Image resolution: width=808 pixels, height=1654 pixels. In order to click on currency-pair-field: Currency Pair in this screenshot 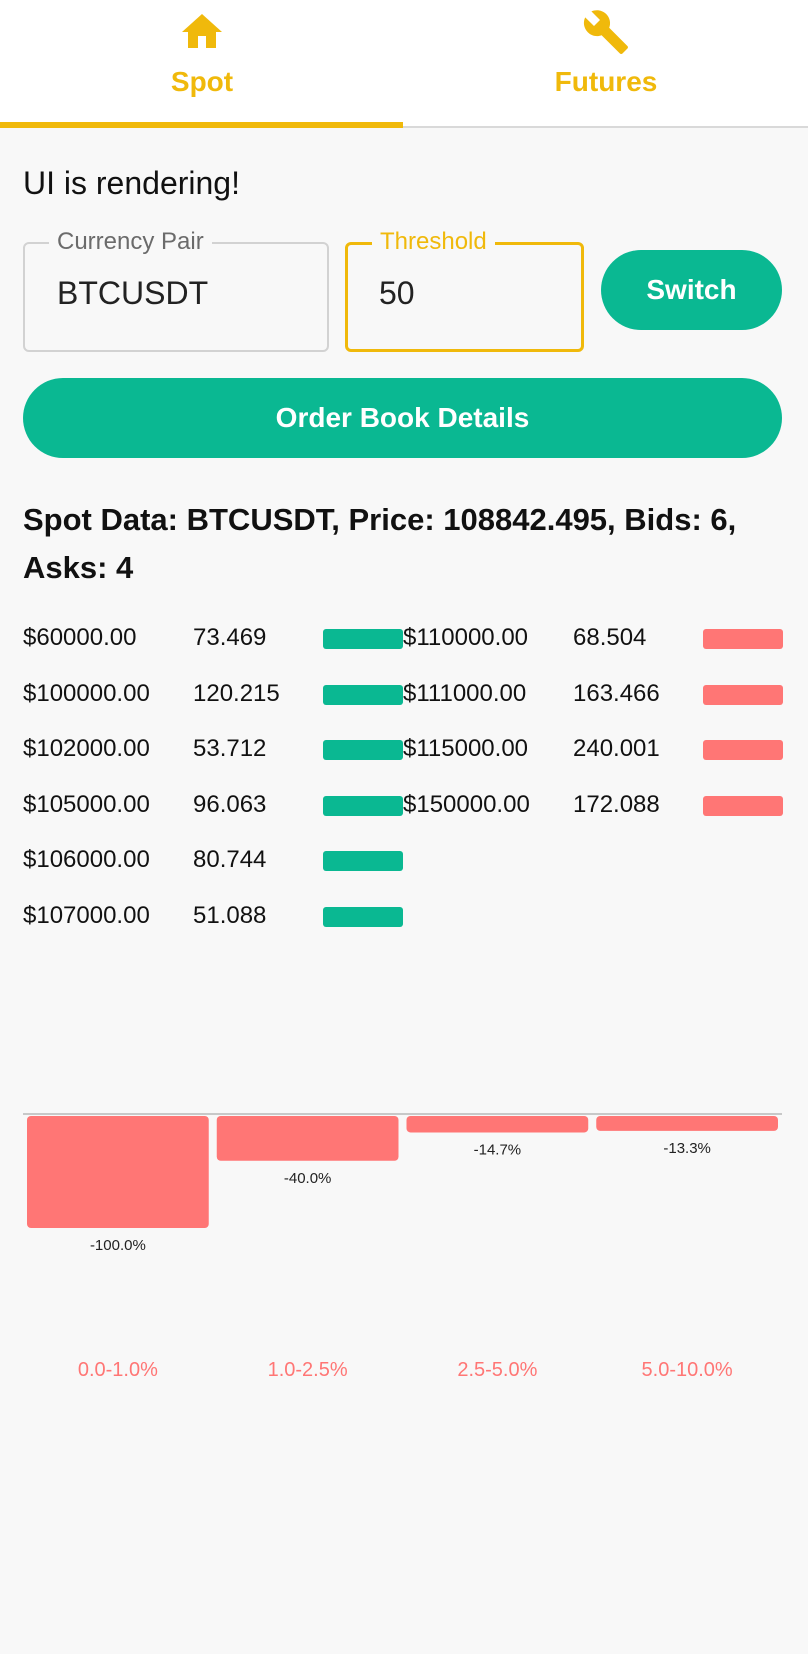, I will do `click(176, 290)`.